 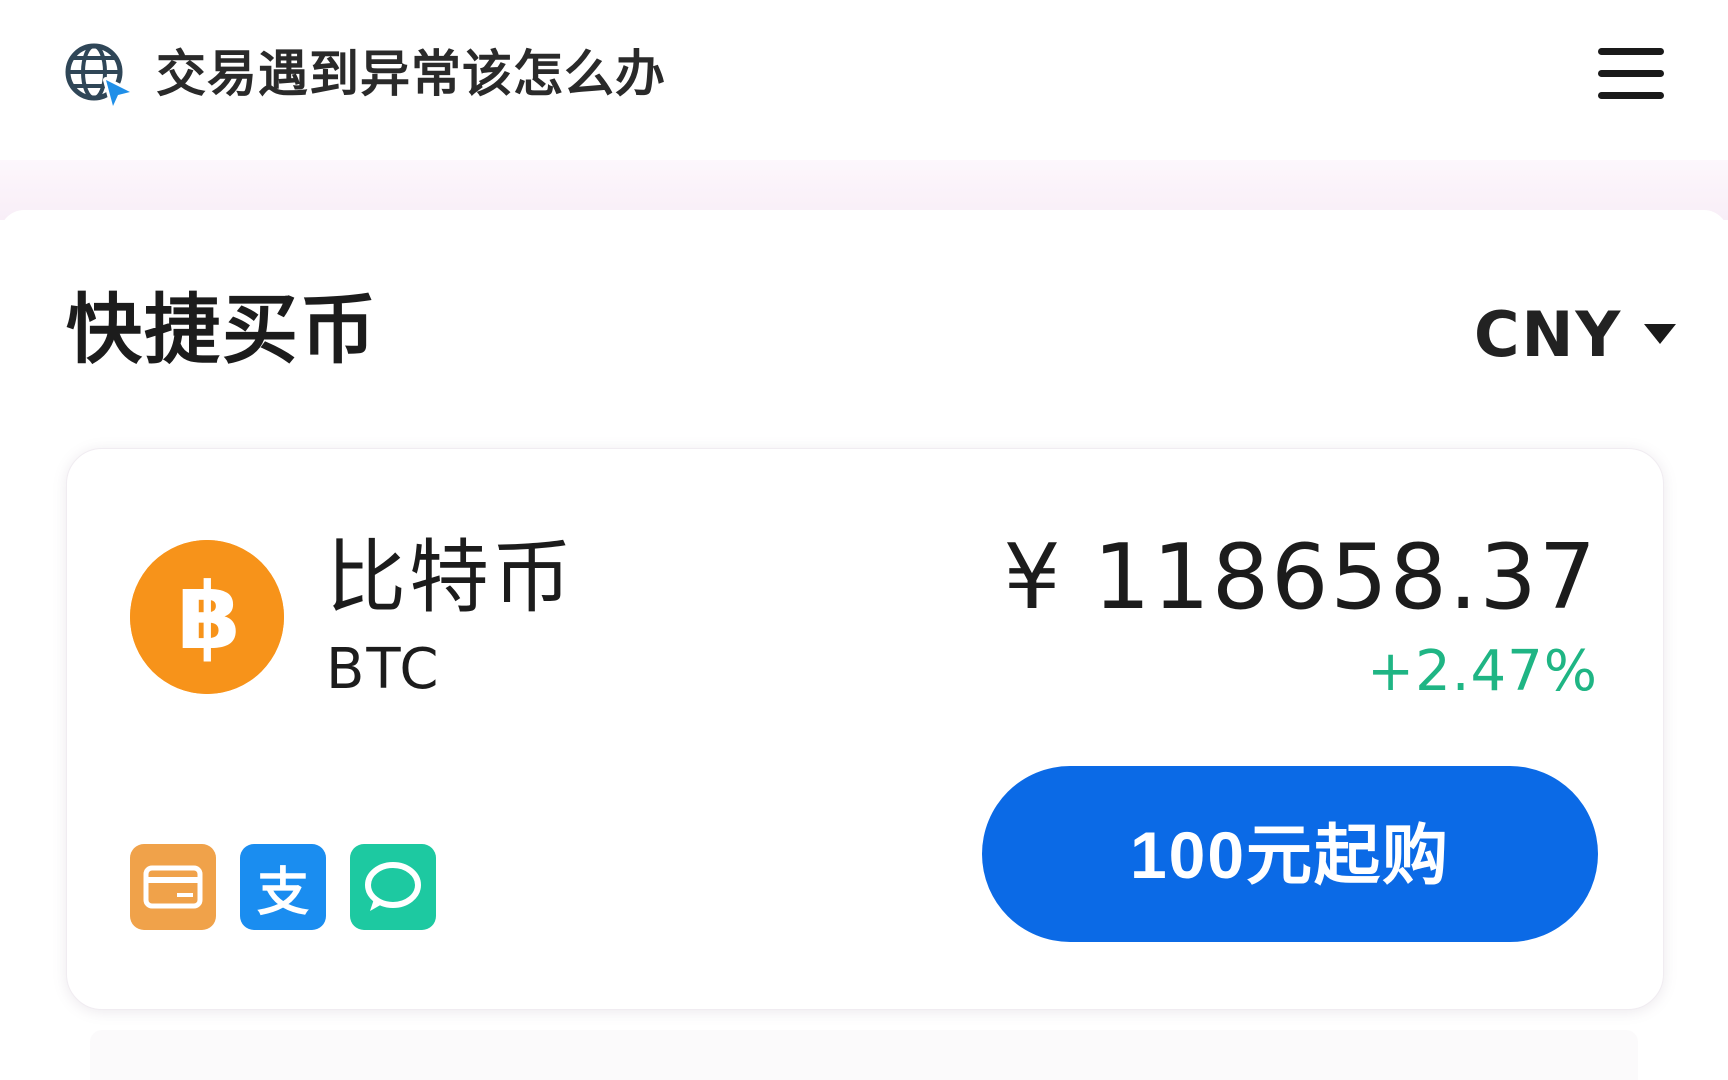 I want to click on hamburger-menu-icon, so click(x=1631, y=74).